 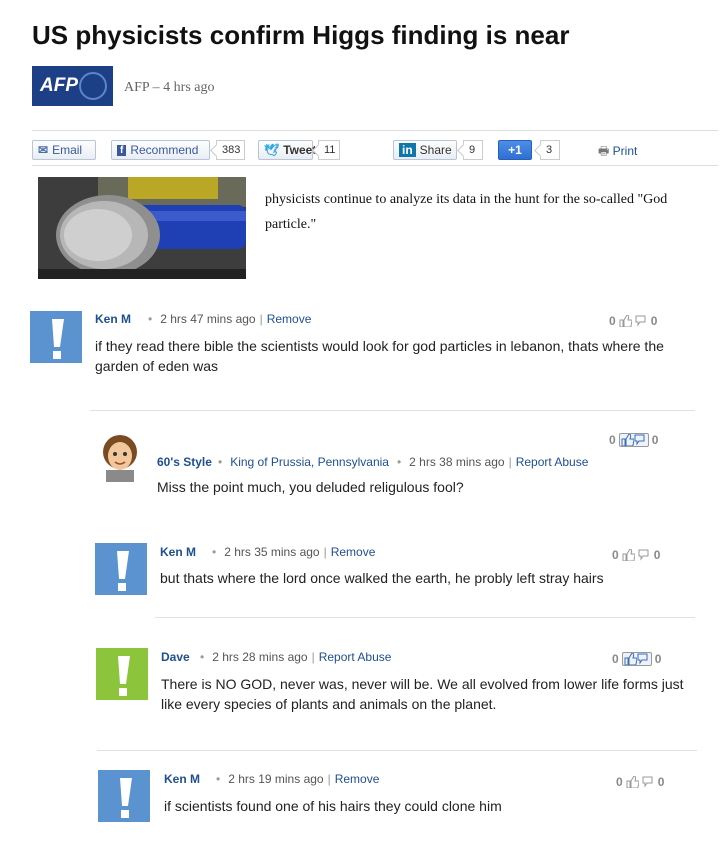 What do you see at coordinates (122, 150) in the screenshot?
I see `facebook-icon: f` at bounding box center [122, 150].